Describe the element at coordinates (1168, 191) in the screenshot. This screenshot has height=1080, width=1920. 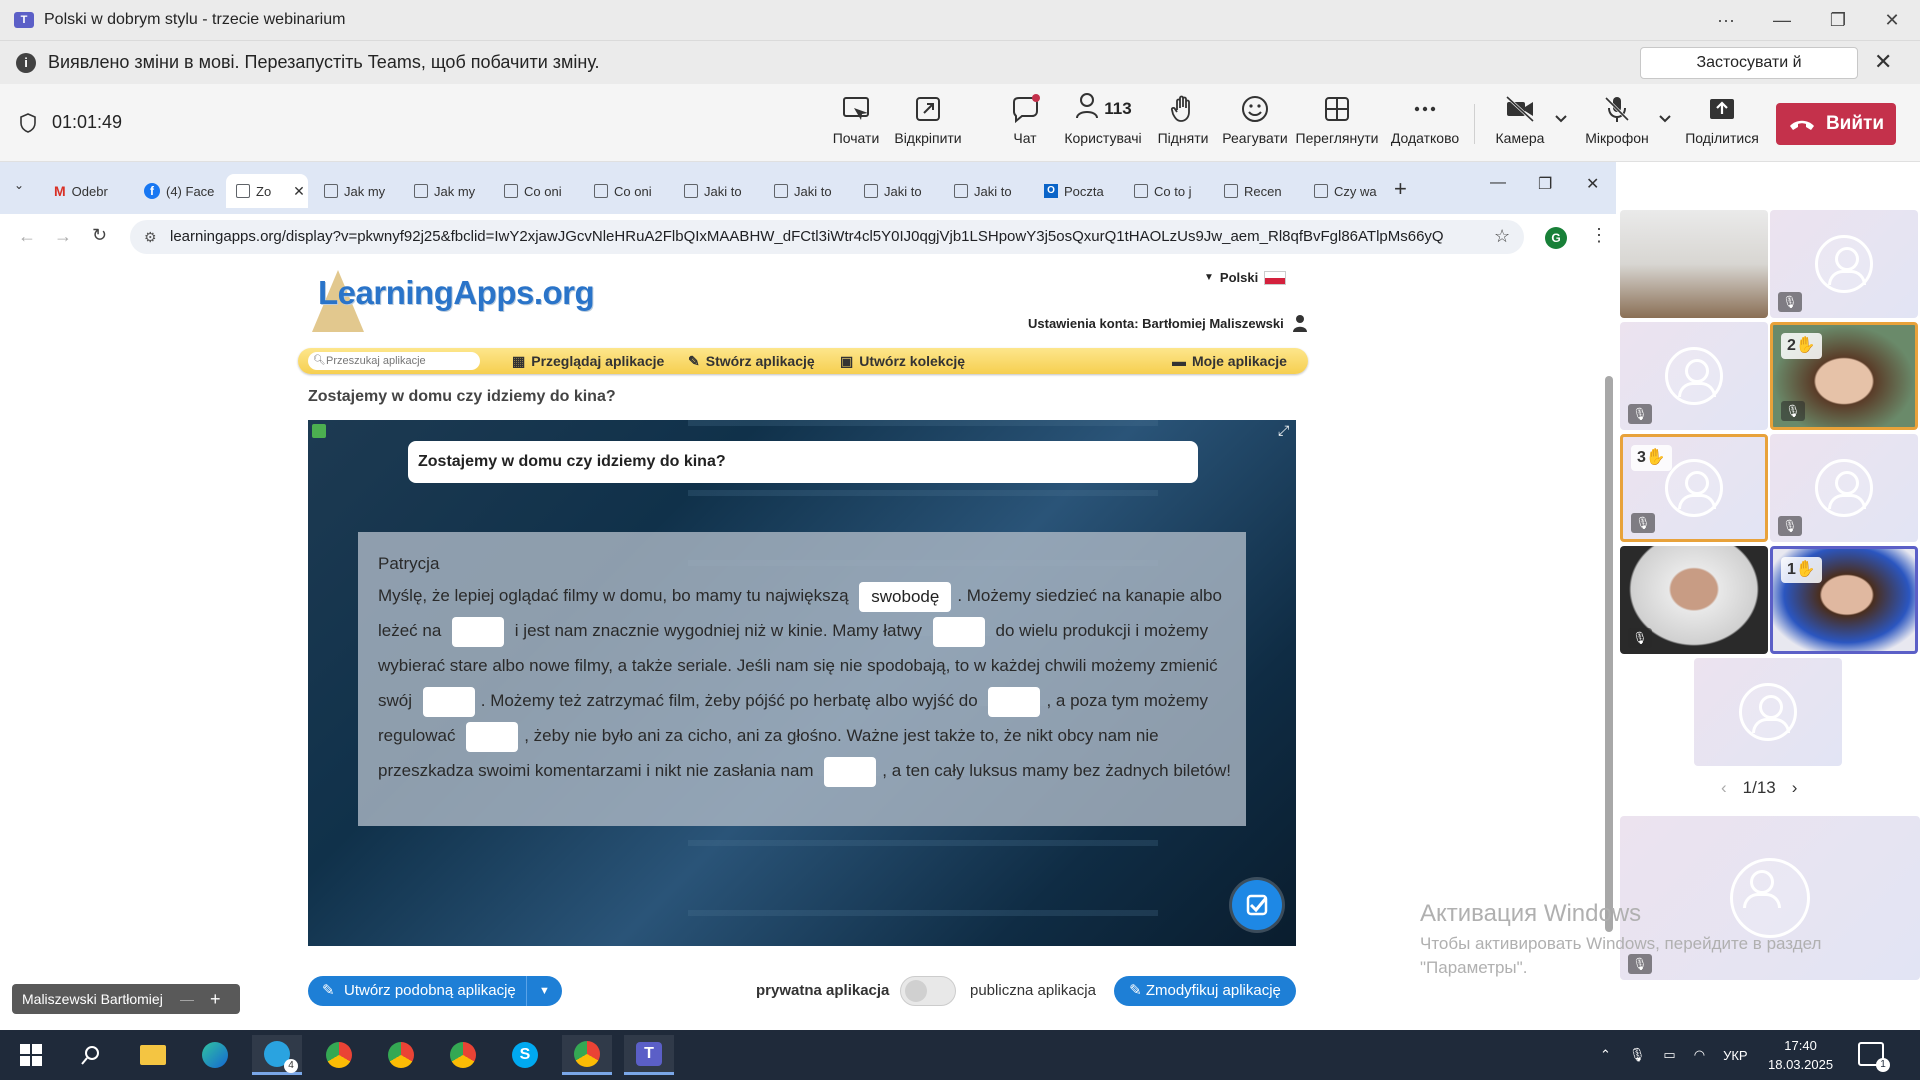
I see `tab-12: Co to j` at that location.